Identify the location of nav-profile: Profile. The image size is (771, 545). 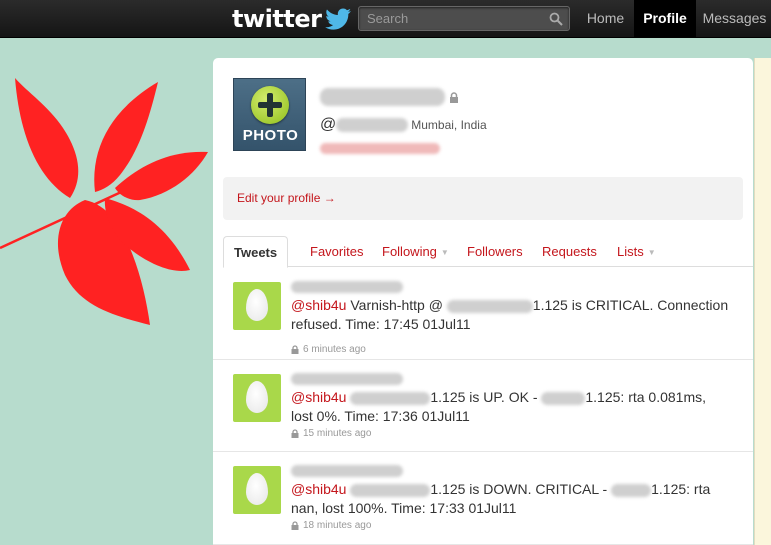
(665, 18).